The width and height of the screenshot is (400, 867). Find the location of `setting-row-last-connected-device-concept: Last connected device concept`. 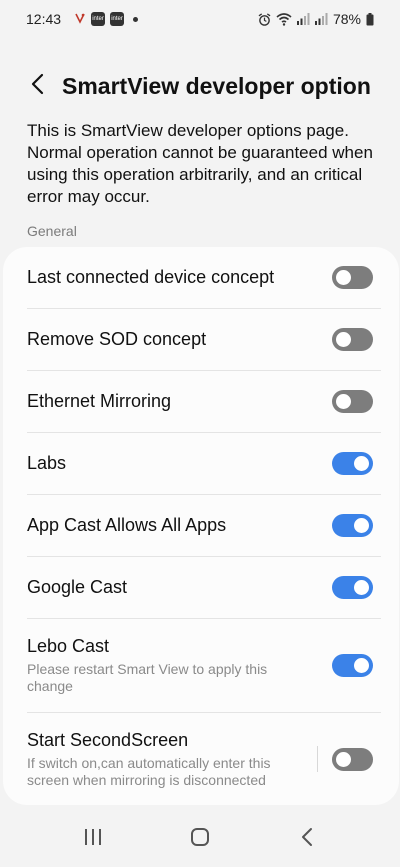

setting-row-last-connected-device-concept: Last connected device concept is located at coordinates (204, 278).